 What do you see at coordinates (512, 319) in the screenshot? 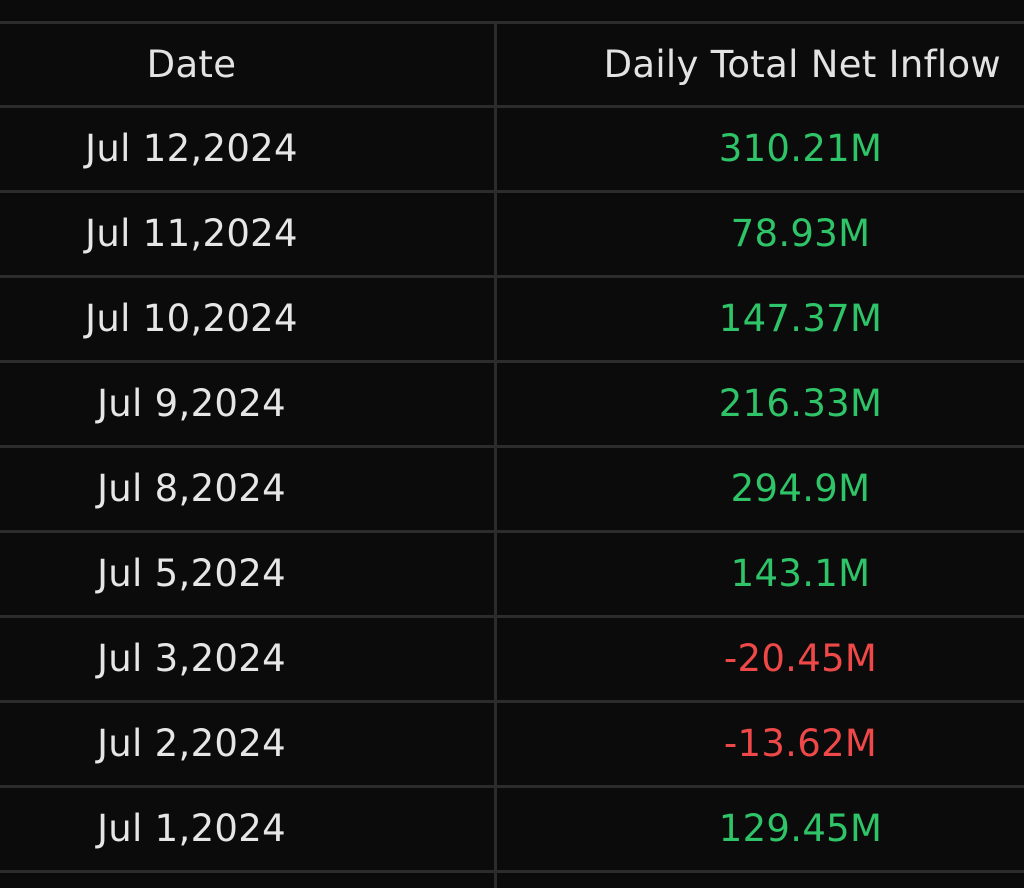
I see `table-row: Jul 10,2024 147.37M` at bounding box center [512, 319].